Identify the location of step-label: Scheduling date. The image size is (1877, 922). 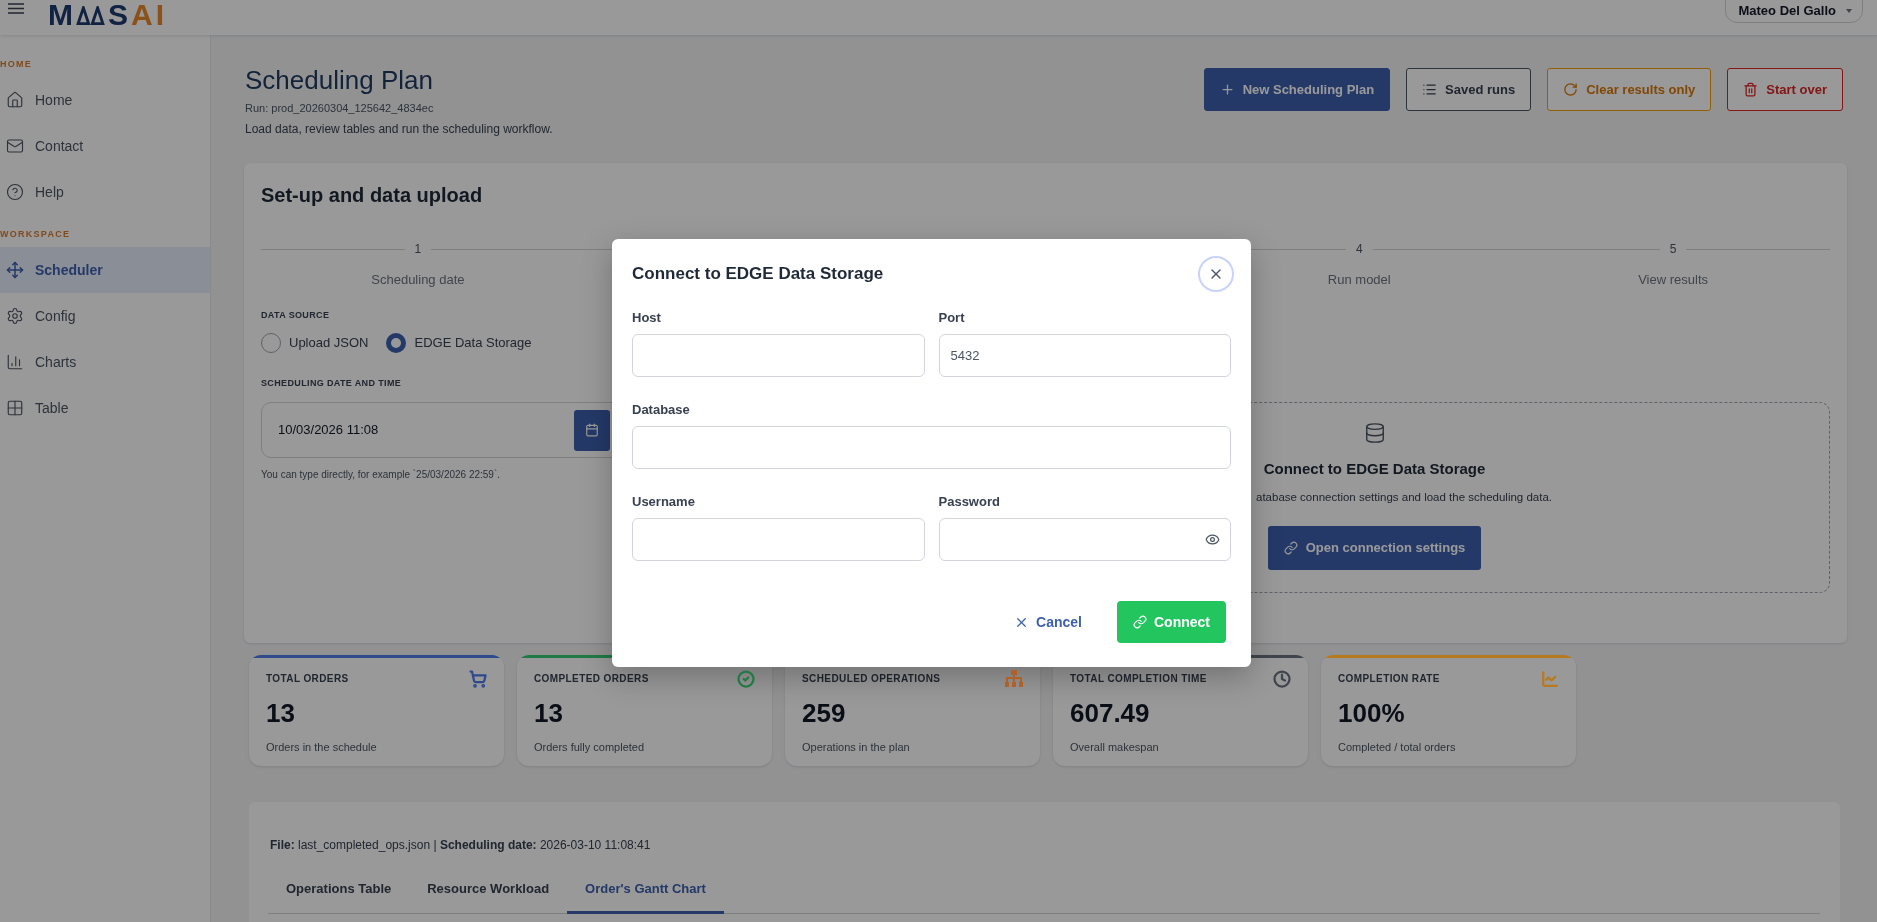
(418, 280).